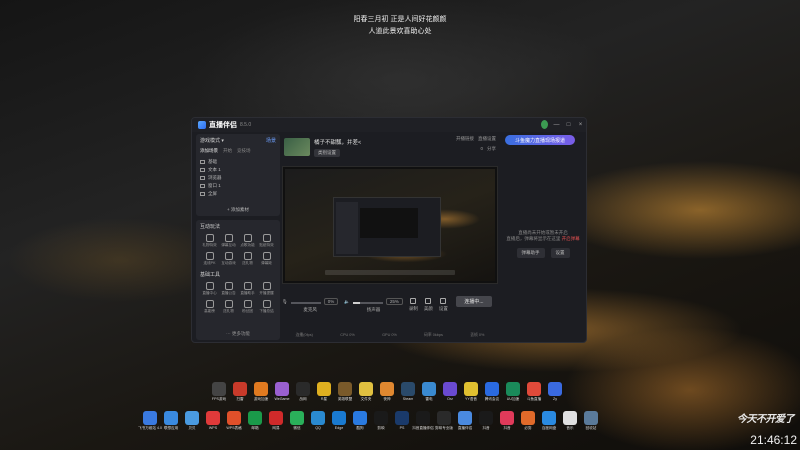 This screenshot has width=800, height=450. Describe the element at coordinates (528, 421) in the screenshot. I see `desktop-shortcut: 必剪` at that location.